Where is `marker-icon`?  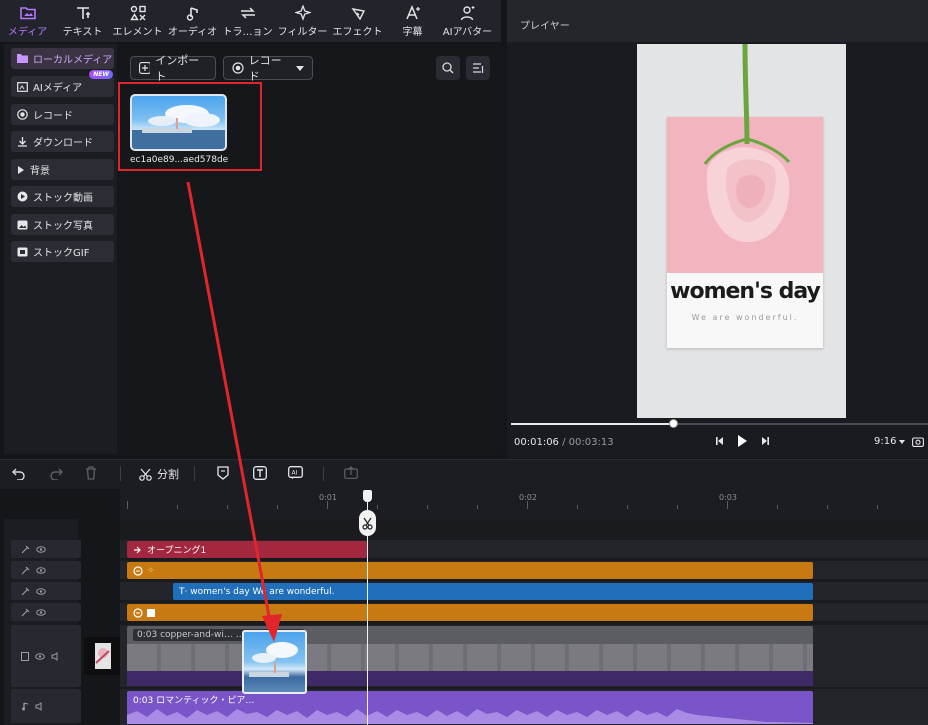
marker-icon is located at coordinates (223, 473).